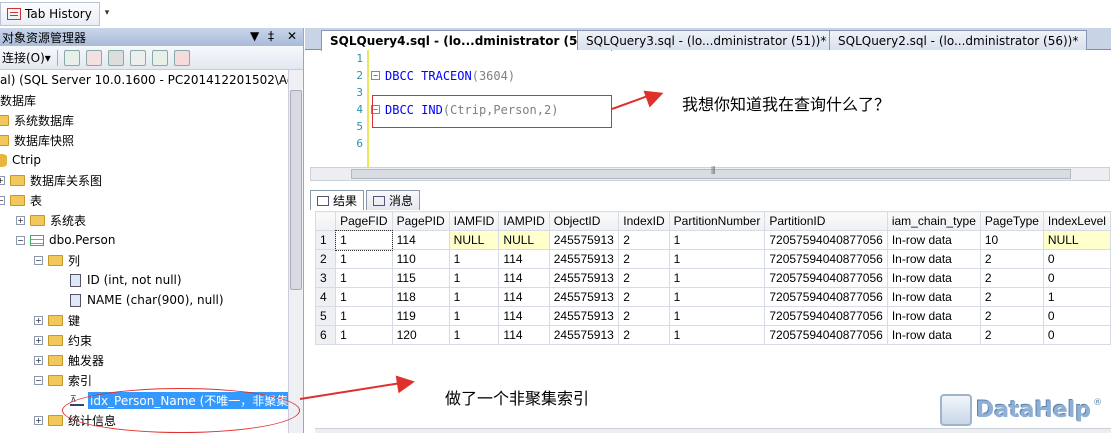  Describe the element at coordinates (71, 57) in the screenshot. I see `connect-icon` at that location.